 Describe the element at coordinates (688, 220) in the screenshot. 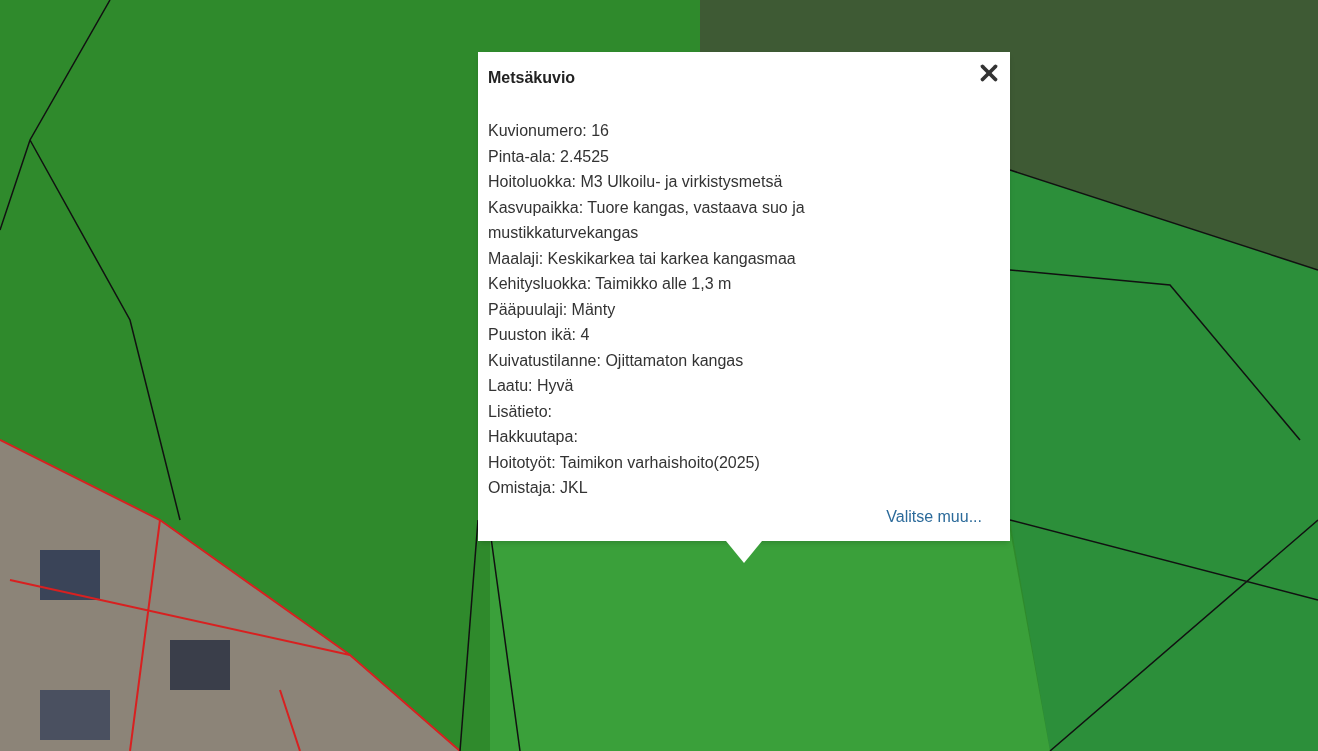

I see `popup-field: Kasvupaikka: Tuore kangas, vastaava suo ja mustikkaturvekangas` at that location.